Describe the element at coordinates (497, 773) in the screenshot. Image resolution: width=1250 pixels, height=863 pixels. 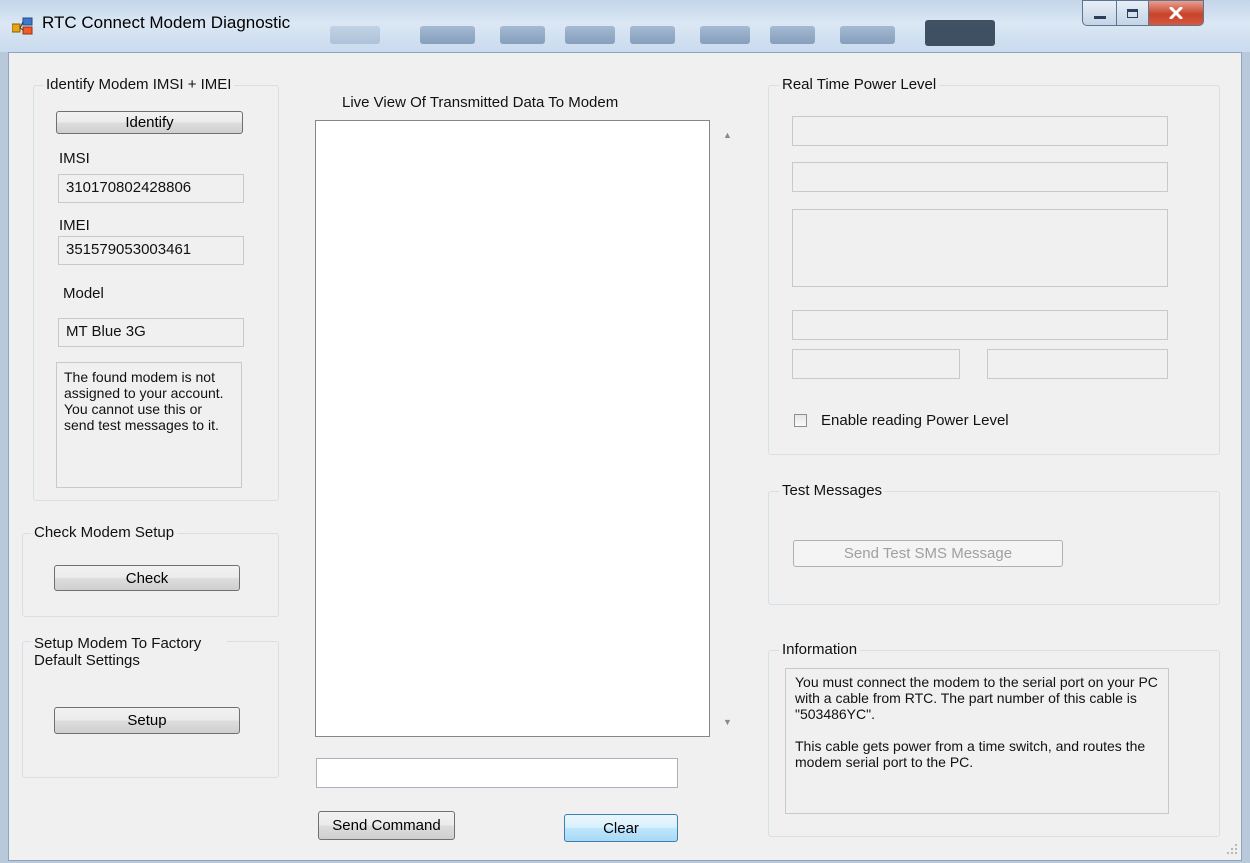
I see `command-input` at that location.